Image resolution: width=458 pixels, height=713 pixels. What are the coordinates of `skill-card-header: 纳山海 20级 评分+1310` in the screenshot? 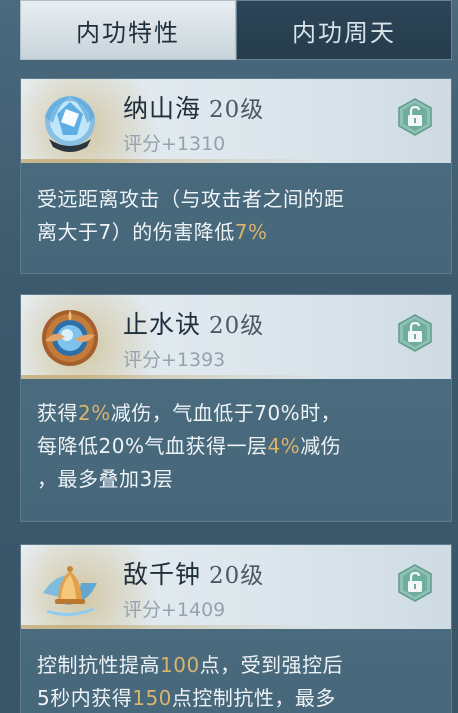 It's located at (236, 121).